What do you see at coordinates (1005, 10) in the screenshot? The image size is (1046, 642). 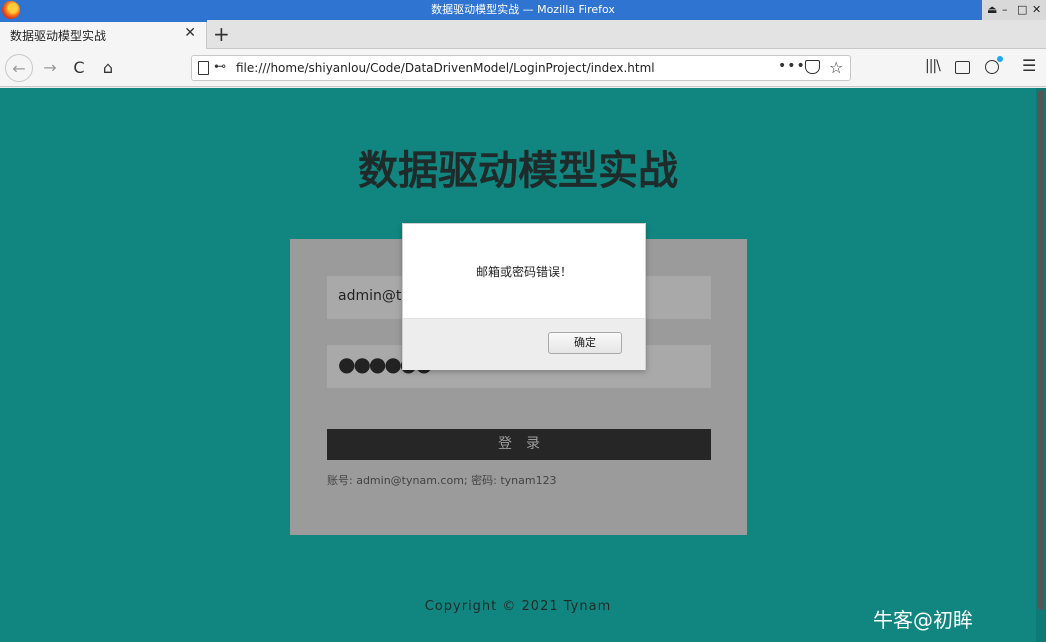 I see `window-minimize-icon: –` at bounding box center [1005, 10].